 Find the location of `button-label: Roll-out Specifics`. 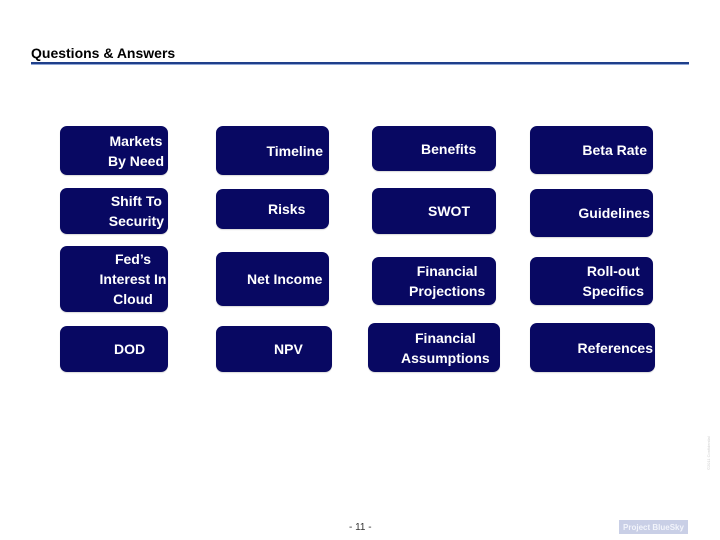

button-label: Roll-out Specifics is located at coordinates (613, 281).